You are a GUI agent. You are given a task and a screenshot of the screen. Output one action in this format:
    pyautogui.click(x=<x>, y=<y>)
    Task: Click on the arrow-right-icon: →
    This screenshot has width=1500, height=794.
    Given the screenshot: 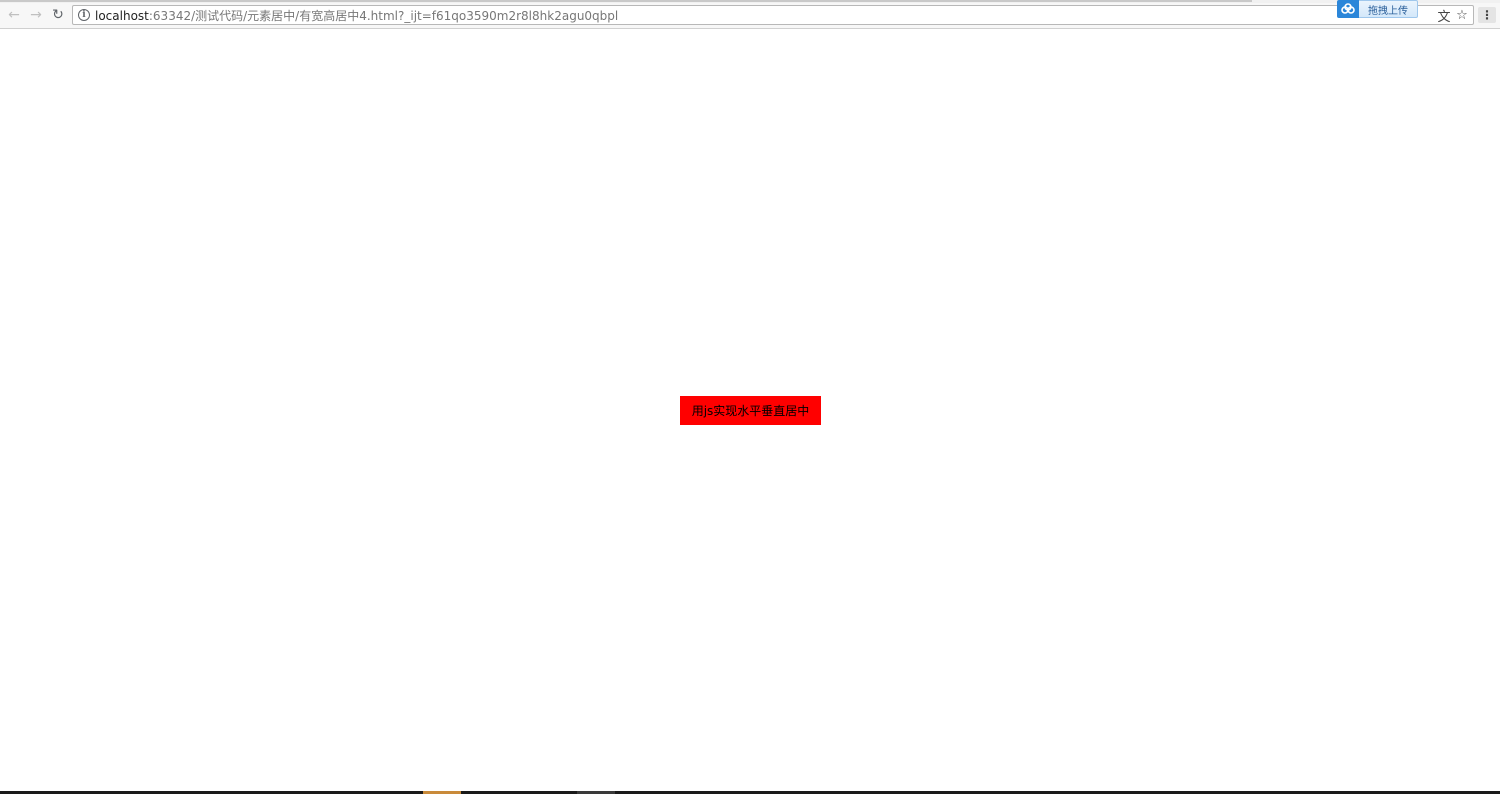 What is the action you would take?
    pyautogui.click(x=36, y=15)
    